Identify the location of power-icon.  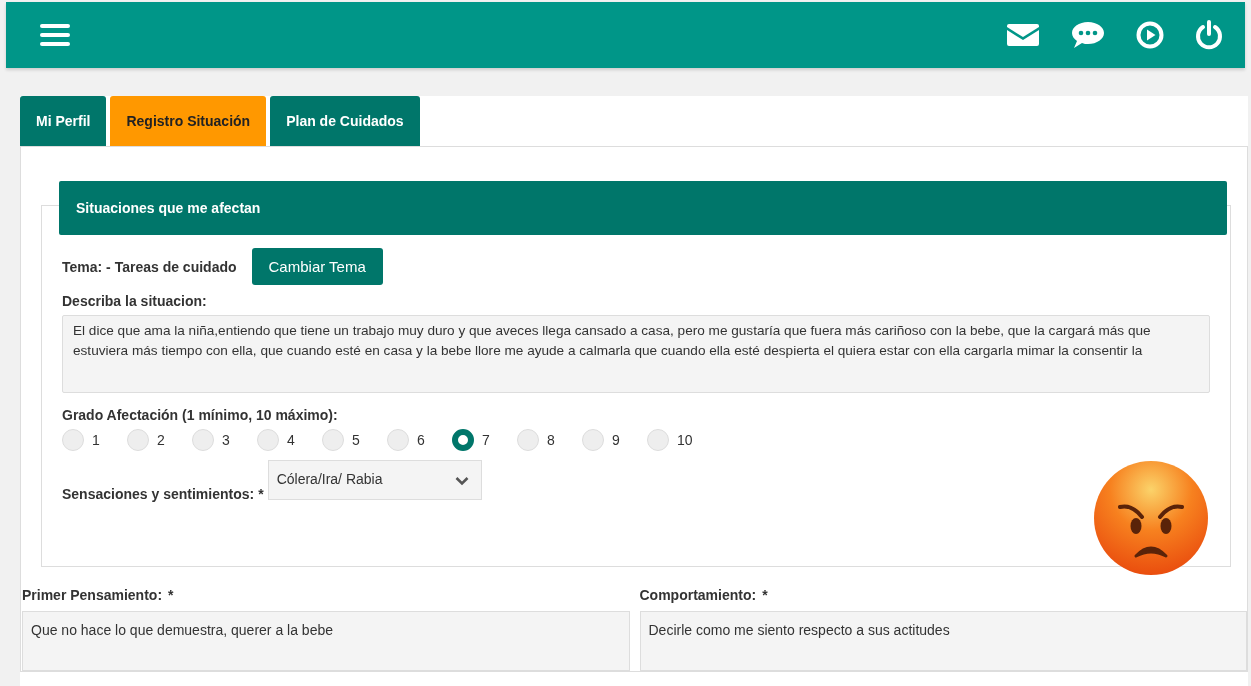
(1209, 35).